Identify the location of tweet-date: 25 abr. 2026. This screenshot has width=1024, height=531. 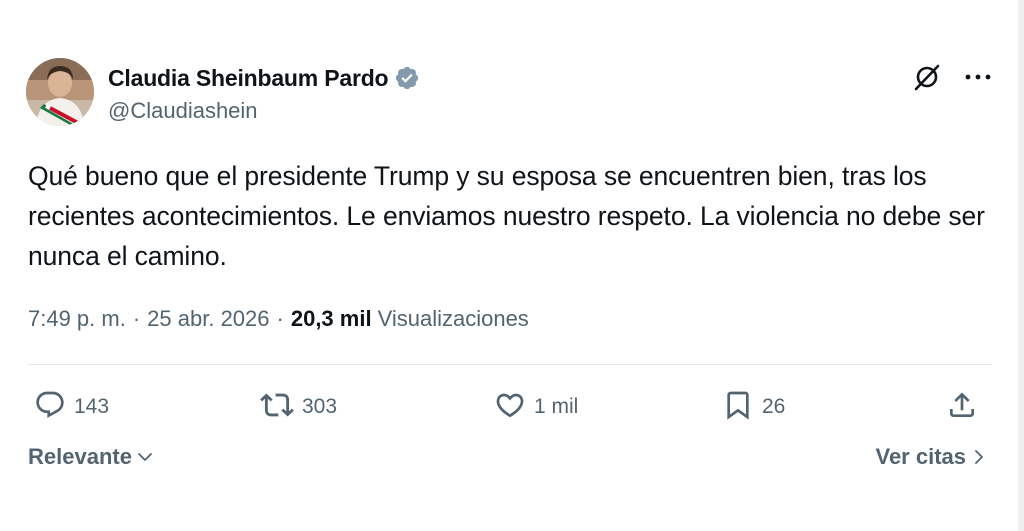
(208, 319).